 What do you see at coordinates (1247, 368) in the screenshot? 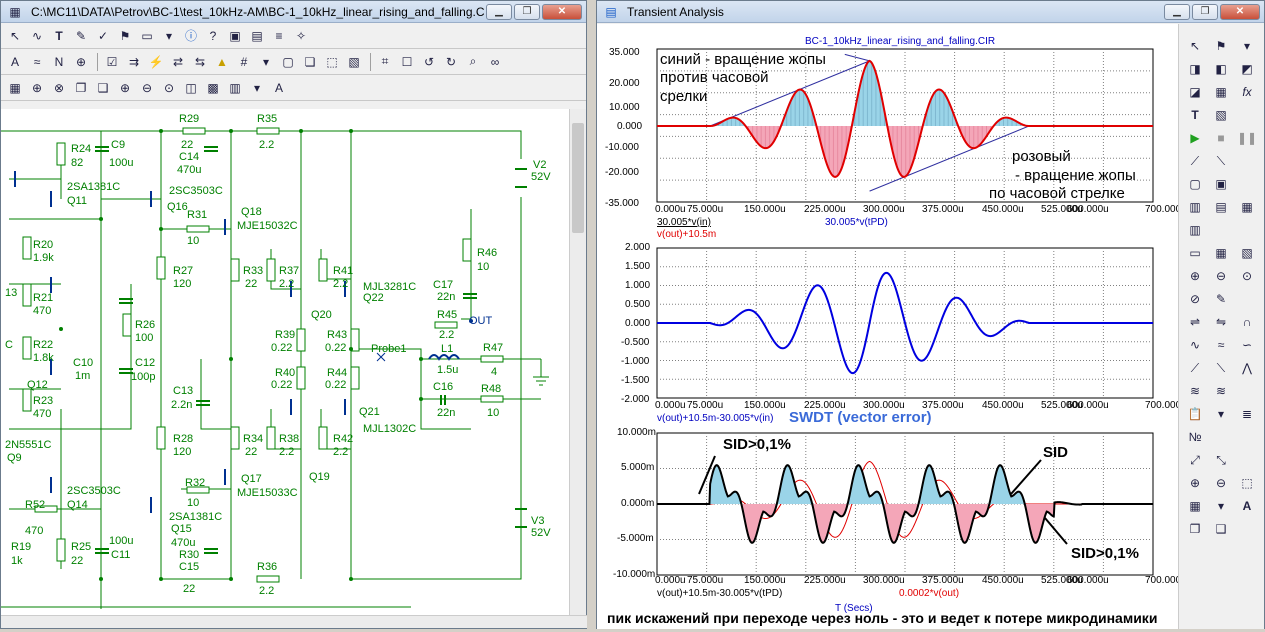
I see `slope3-icon: ⋀` at bounding box center [1247, 368].